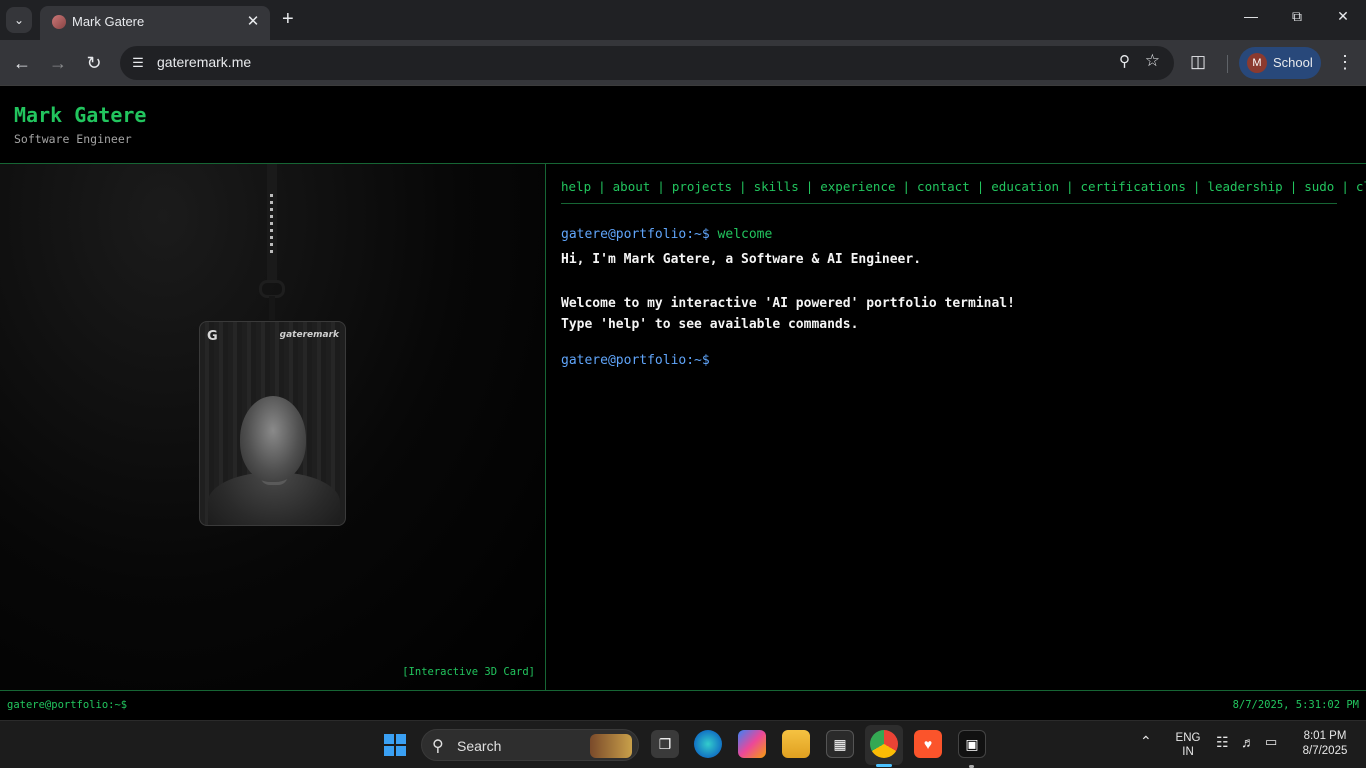 This screenshot has width=1366, height=768. Describe the element at coordinates (1222, 742) in the screenshot. I see `wifi-icon: ☷` at that location.